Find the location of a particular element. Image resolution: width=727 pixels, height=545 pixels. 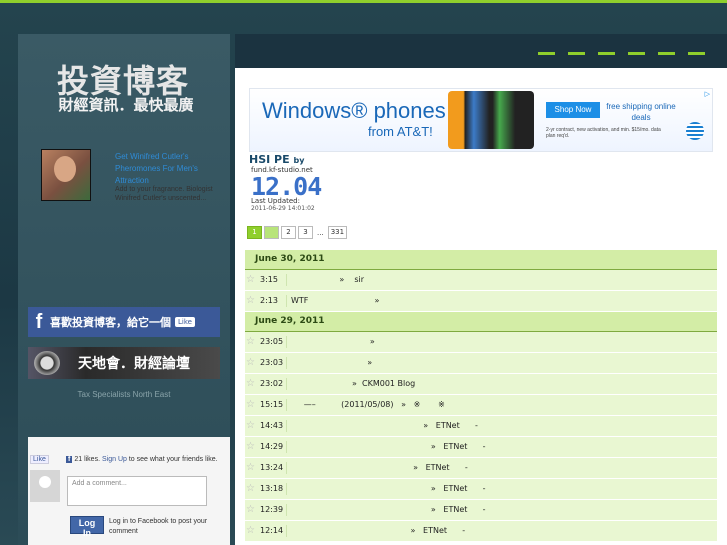

post-time: 14:43 is located at coordinates (272, 425).